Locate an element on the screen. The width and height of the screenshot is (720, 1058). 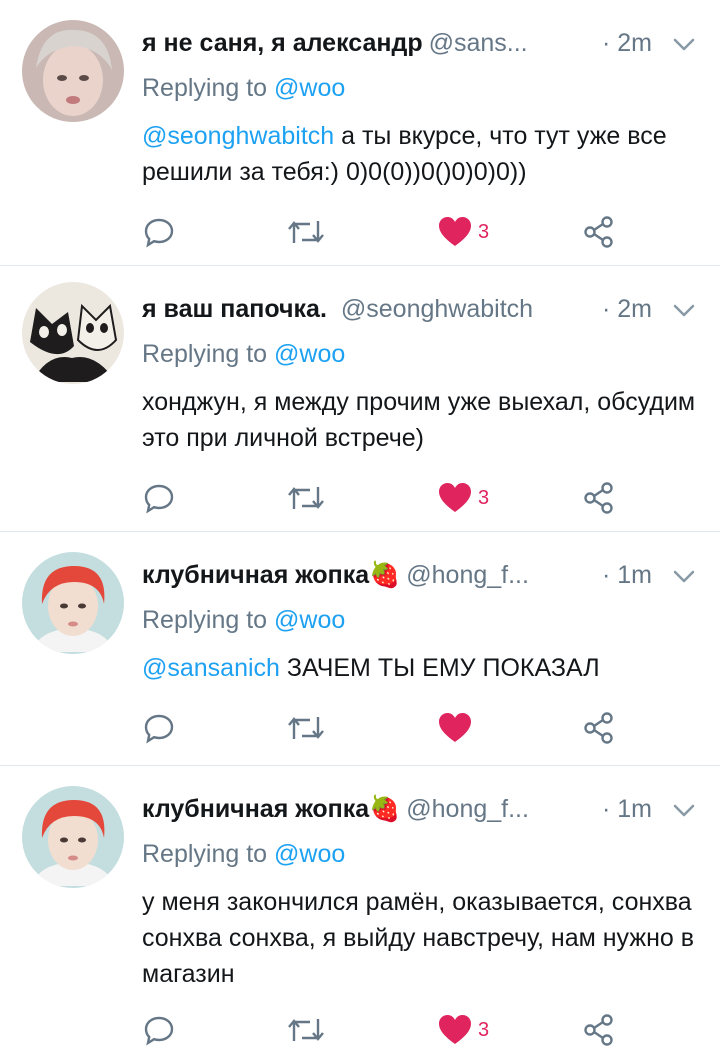
tweet-text: @sansanich ЗАЧЕМ ТЫ ЕМУ ПОКАЗАЛ is located at coordinates (421, 668).